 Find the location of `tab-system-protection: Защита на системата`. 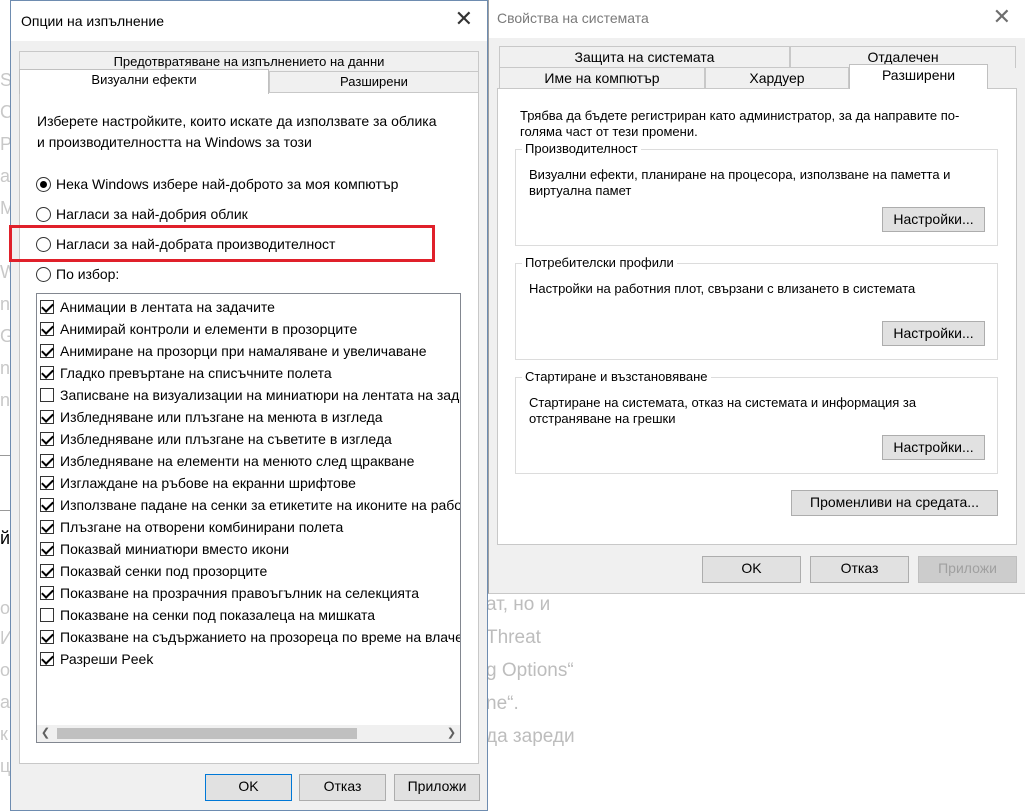

tab-system-protection: Защита на системата is located at coordinates (644, 57).